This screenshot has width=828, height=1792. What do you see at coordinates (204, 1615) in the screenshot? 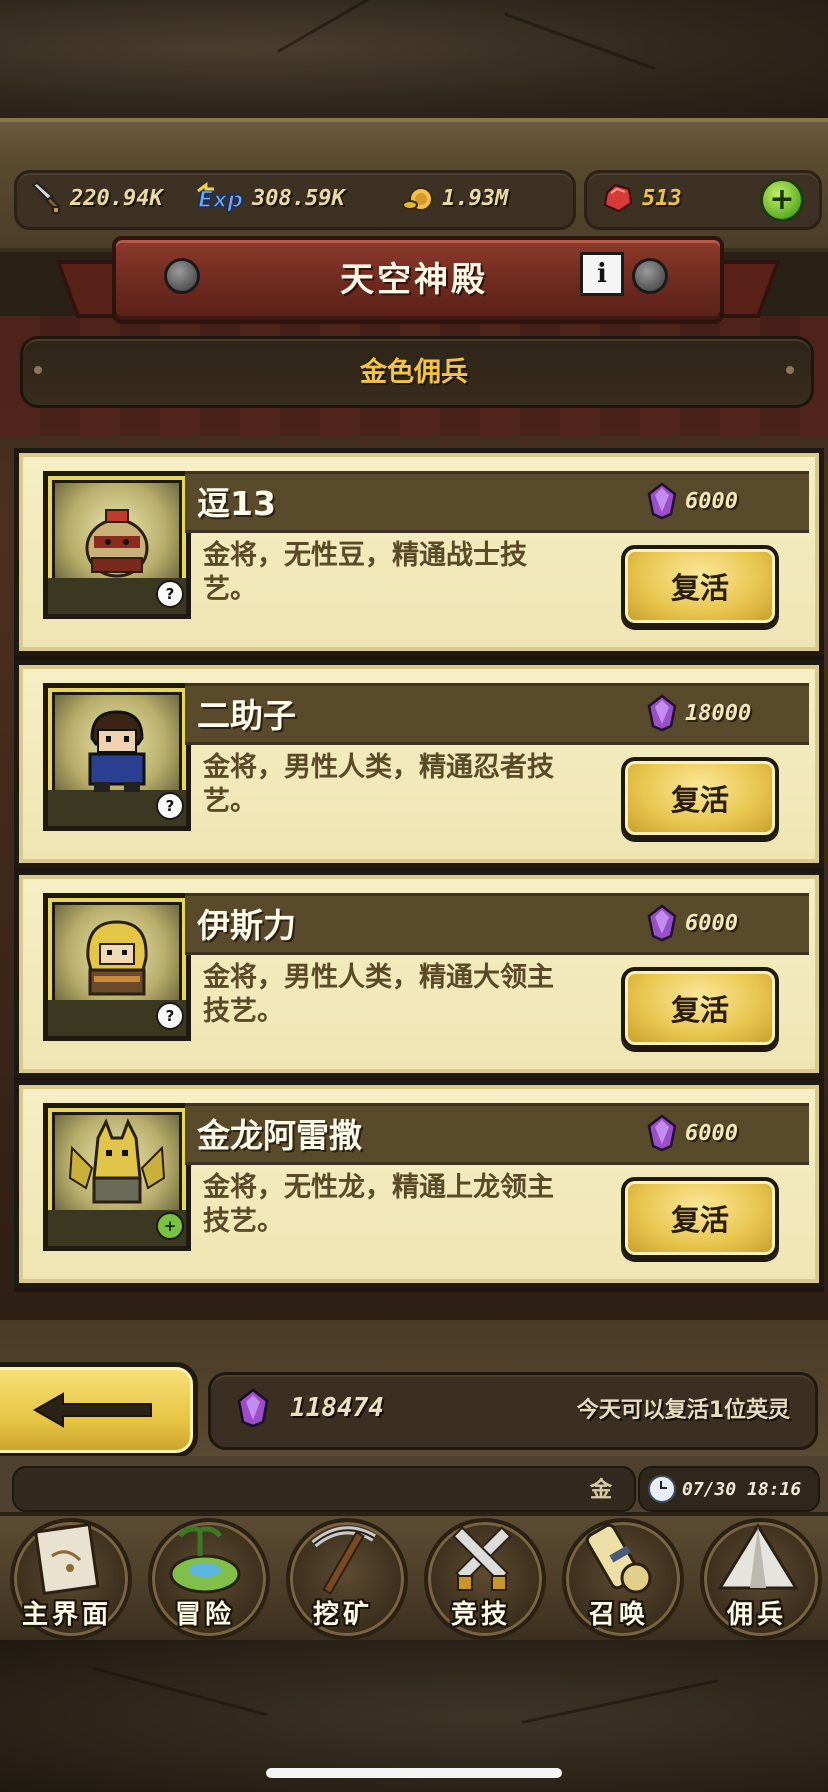
I see `nav-label: 冒险` at bounding box center [204, 1615].